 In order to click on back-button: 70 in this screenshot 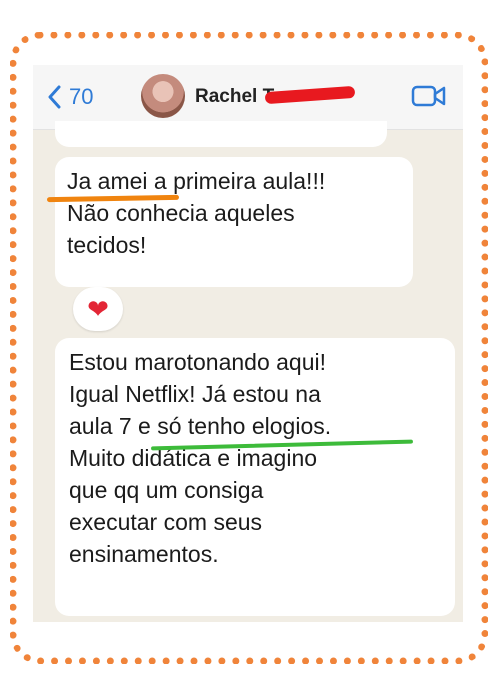, I will do `click(70, 97)`.